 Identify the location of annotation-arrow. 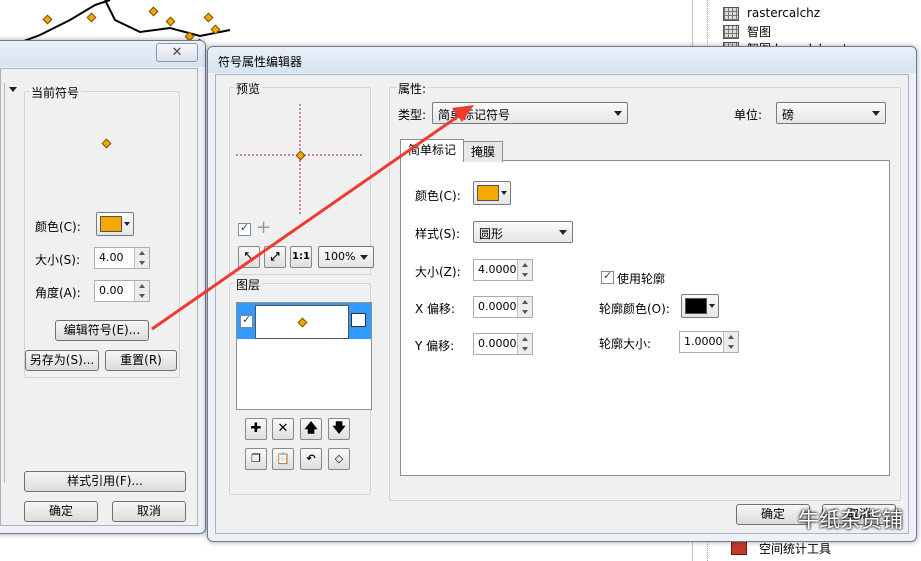
(312, 218).